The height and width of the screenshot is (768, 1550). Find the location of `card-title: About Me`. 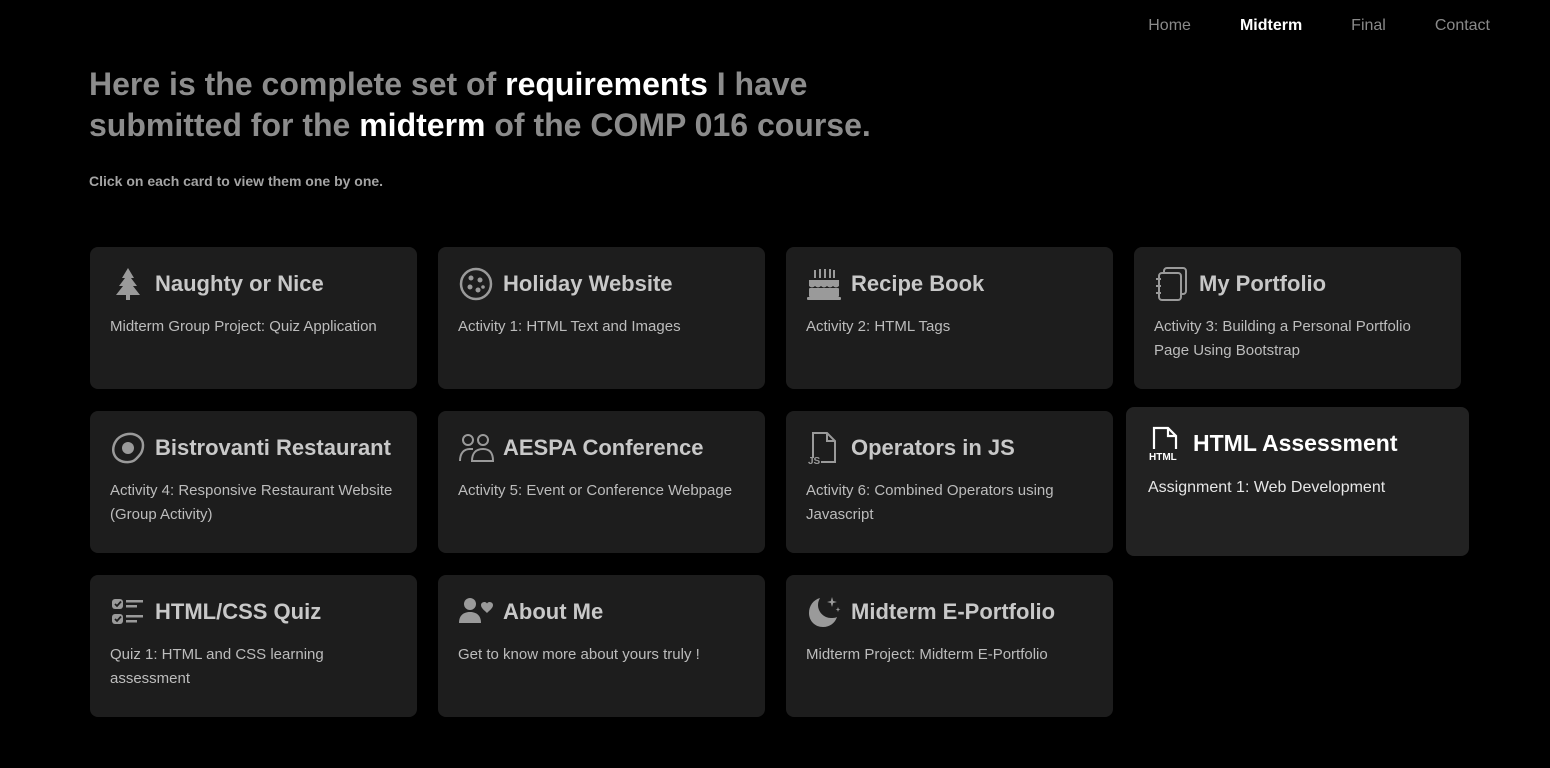

card-title: About Me is located at coordinates (553, 611).